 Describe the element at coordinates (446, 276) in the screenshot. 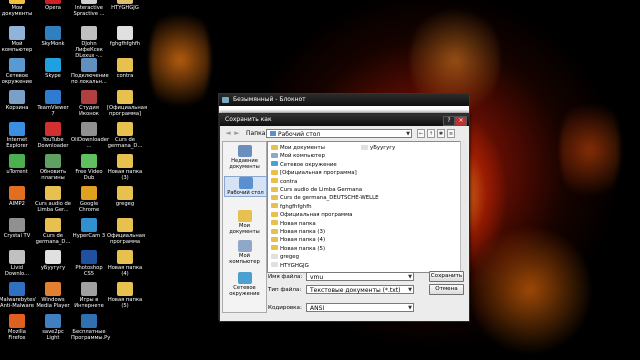

I see `save-button: Сохранить` at that location.